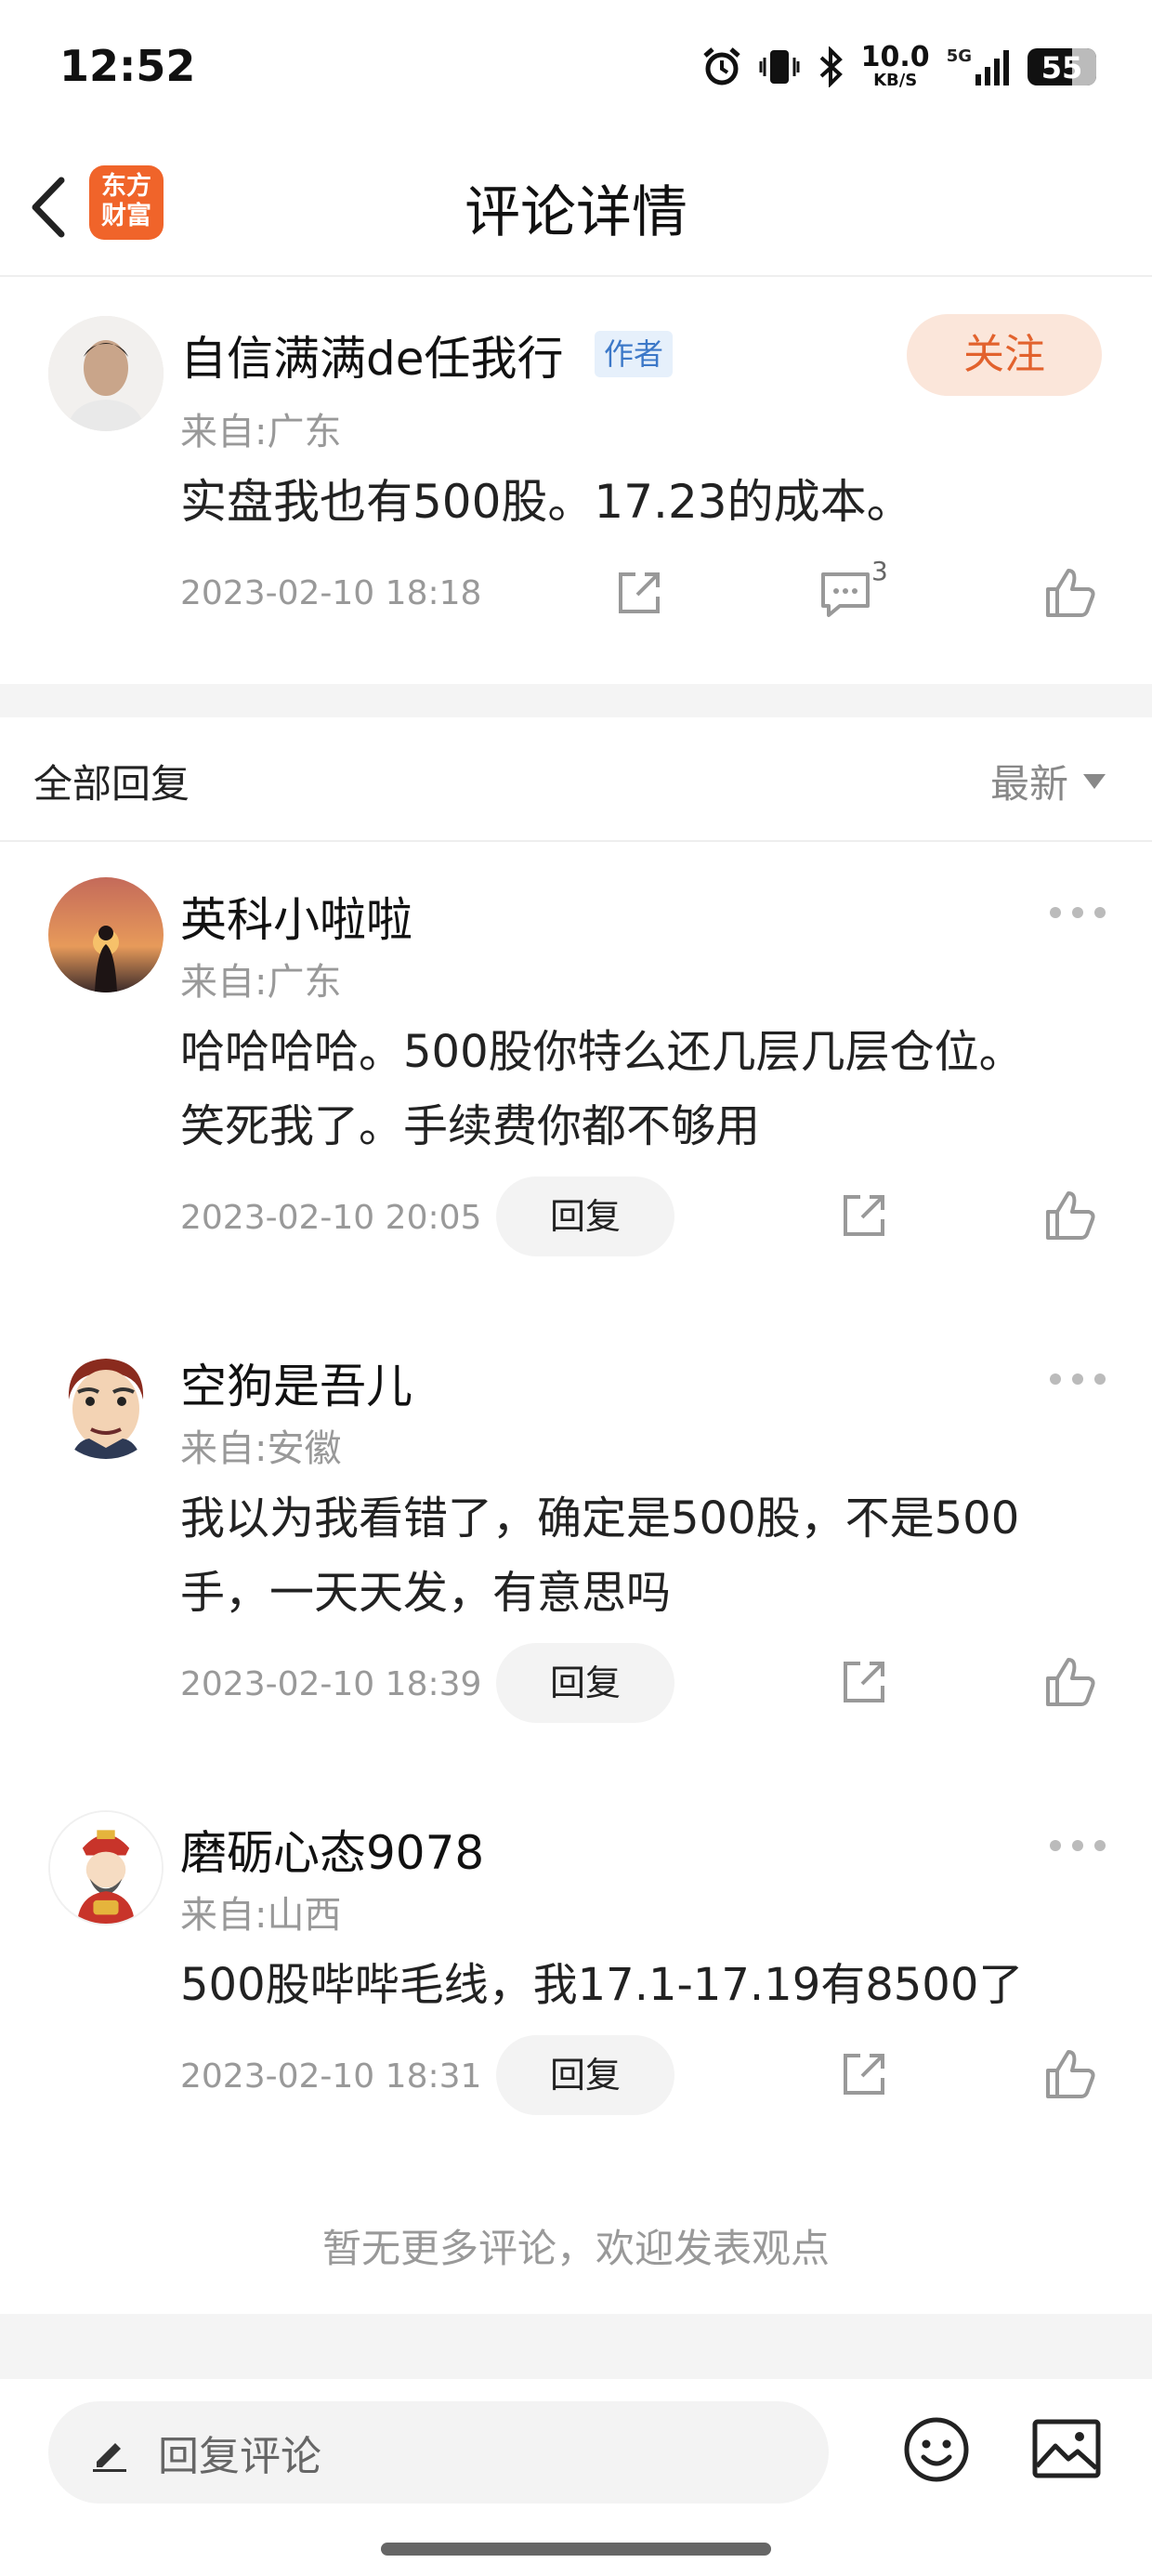 This screenshot has height=2576, width=1152. I want to click on author-badge: 作者, so click(634, 354).